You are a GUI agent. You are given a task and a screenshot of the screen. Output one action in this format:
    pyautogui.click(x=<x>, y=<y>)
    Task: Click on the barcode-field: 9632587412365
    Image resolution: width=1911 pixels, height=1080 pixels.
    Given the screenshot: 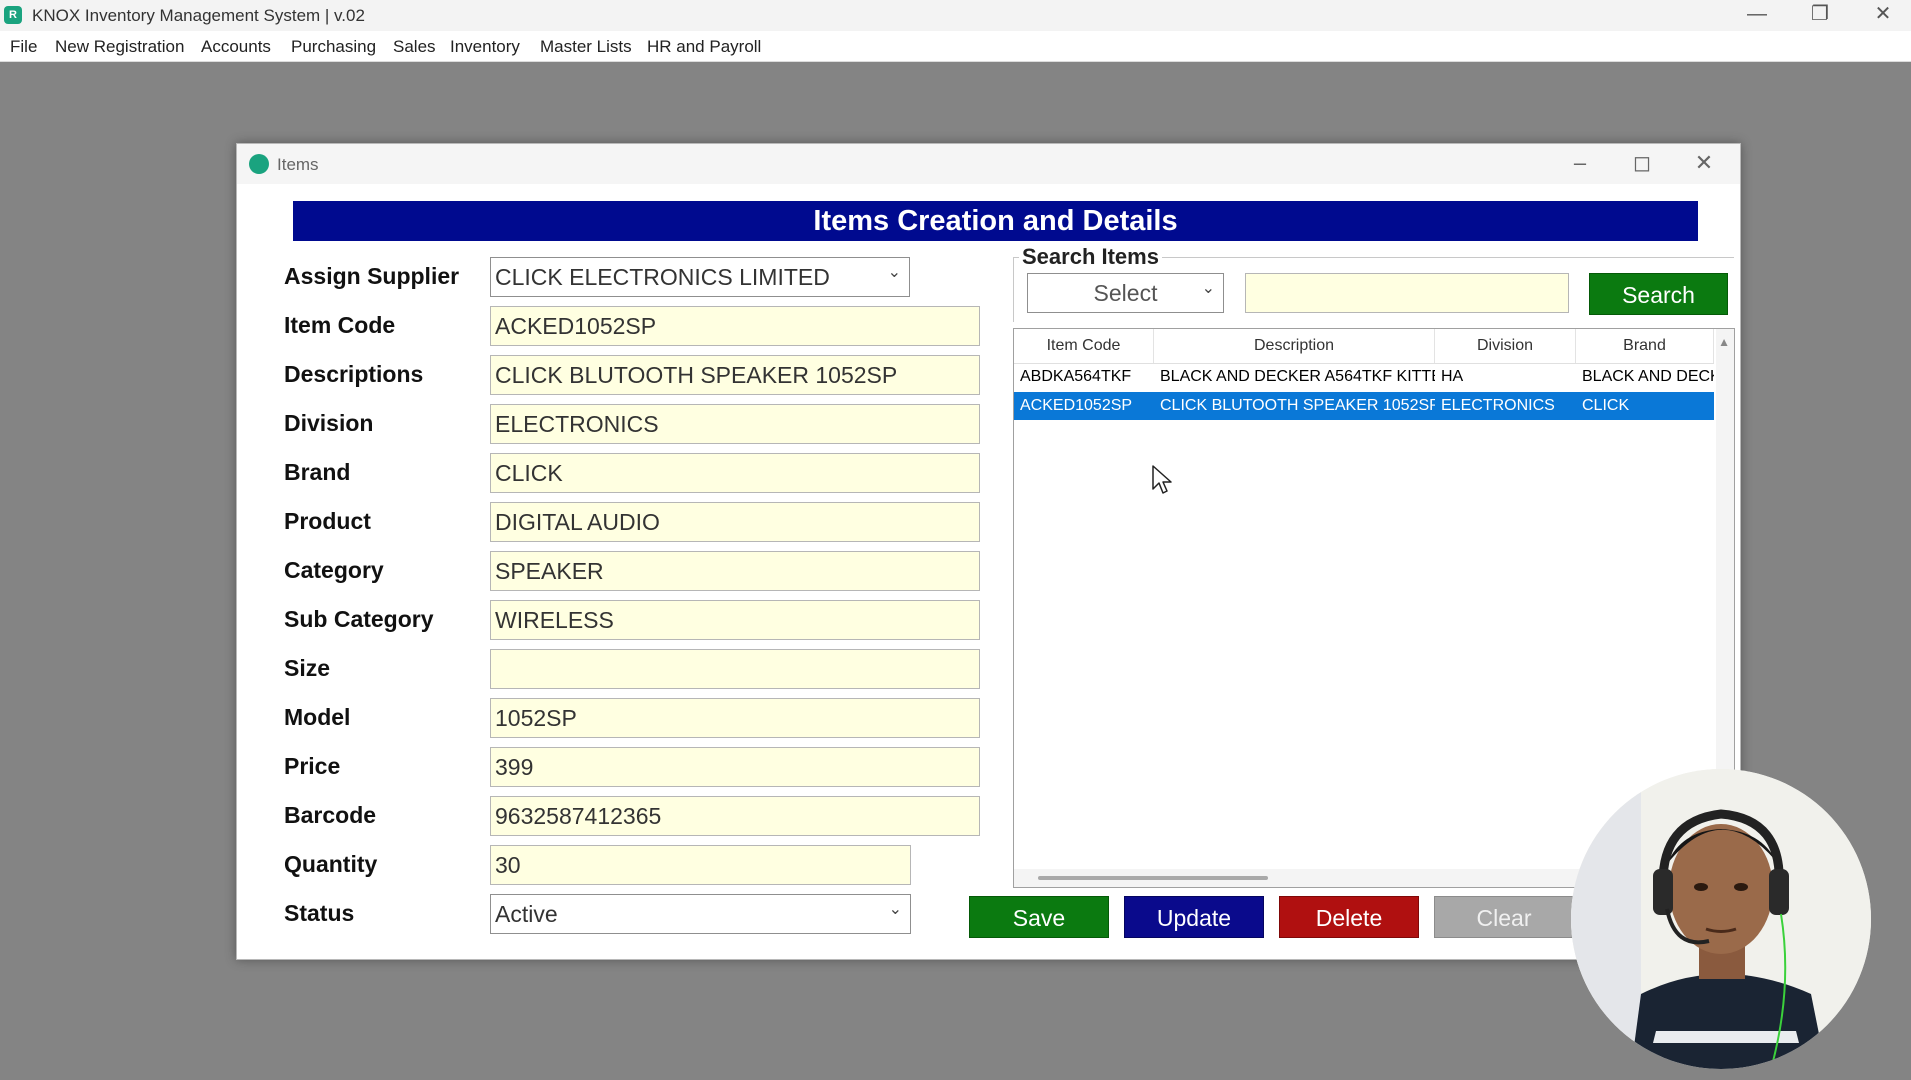 What is the action you would take?
    pyautogui.click(x=735, y=816)
    